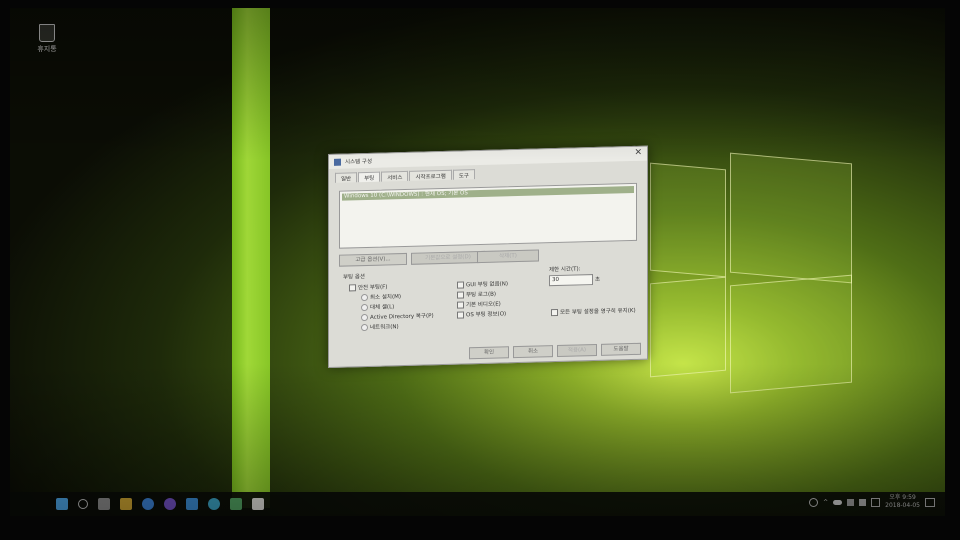  Describe the element at coordinates (483, 305) in the screenshot. I see `base-video-label: 기본 비디오(E)` at that location.